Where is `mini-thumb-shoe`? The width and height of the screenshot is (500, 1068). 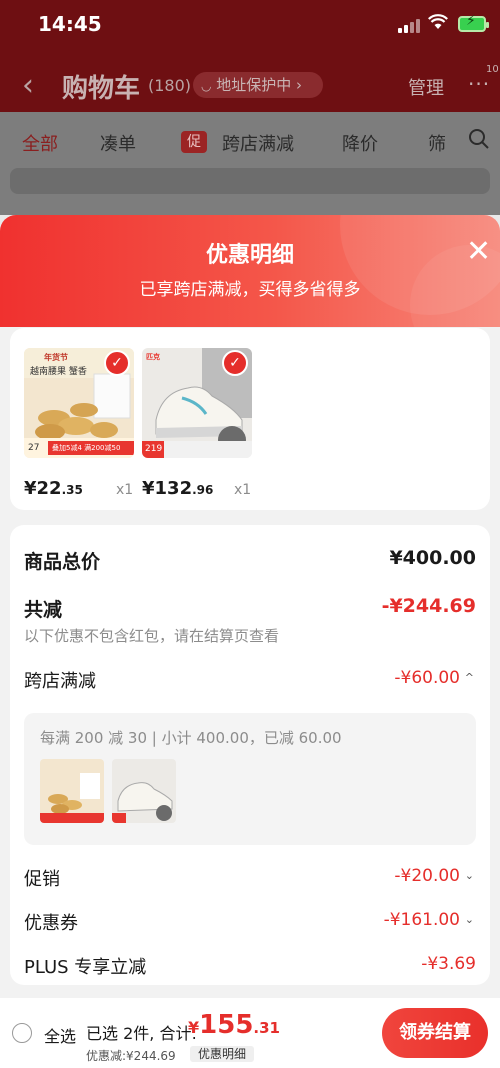
mini-thumb-shoe is located at coordinates (144, 791).